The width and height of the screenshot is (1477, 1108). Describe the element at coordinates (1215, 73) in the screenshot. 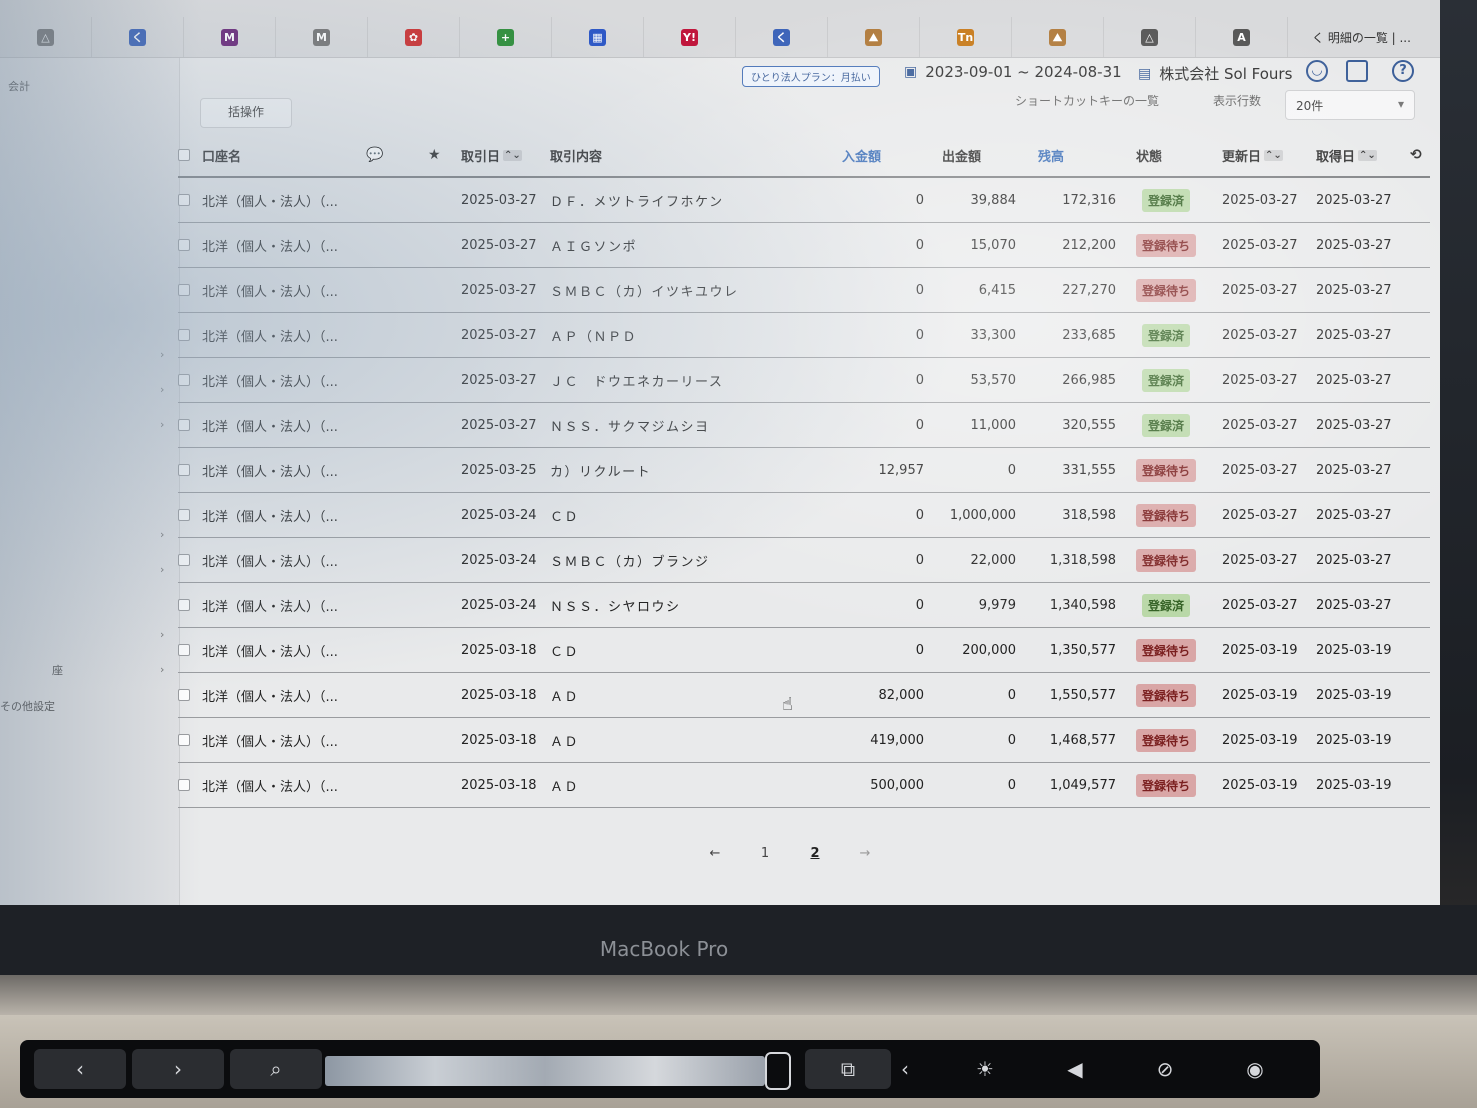

I see `company-selector: ▤ 株式会社 Sol Fours` at that location.